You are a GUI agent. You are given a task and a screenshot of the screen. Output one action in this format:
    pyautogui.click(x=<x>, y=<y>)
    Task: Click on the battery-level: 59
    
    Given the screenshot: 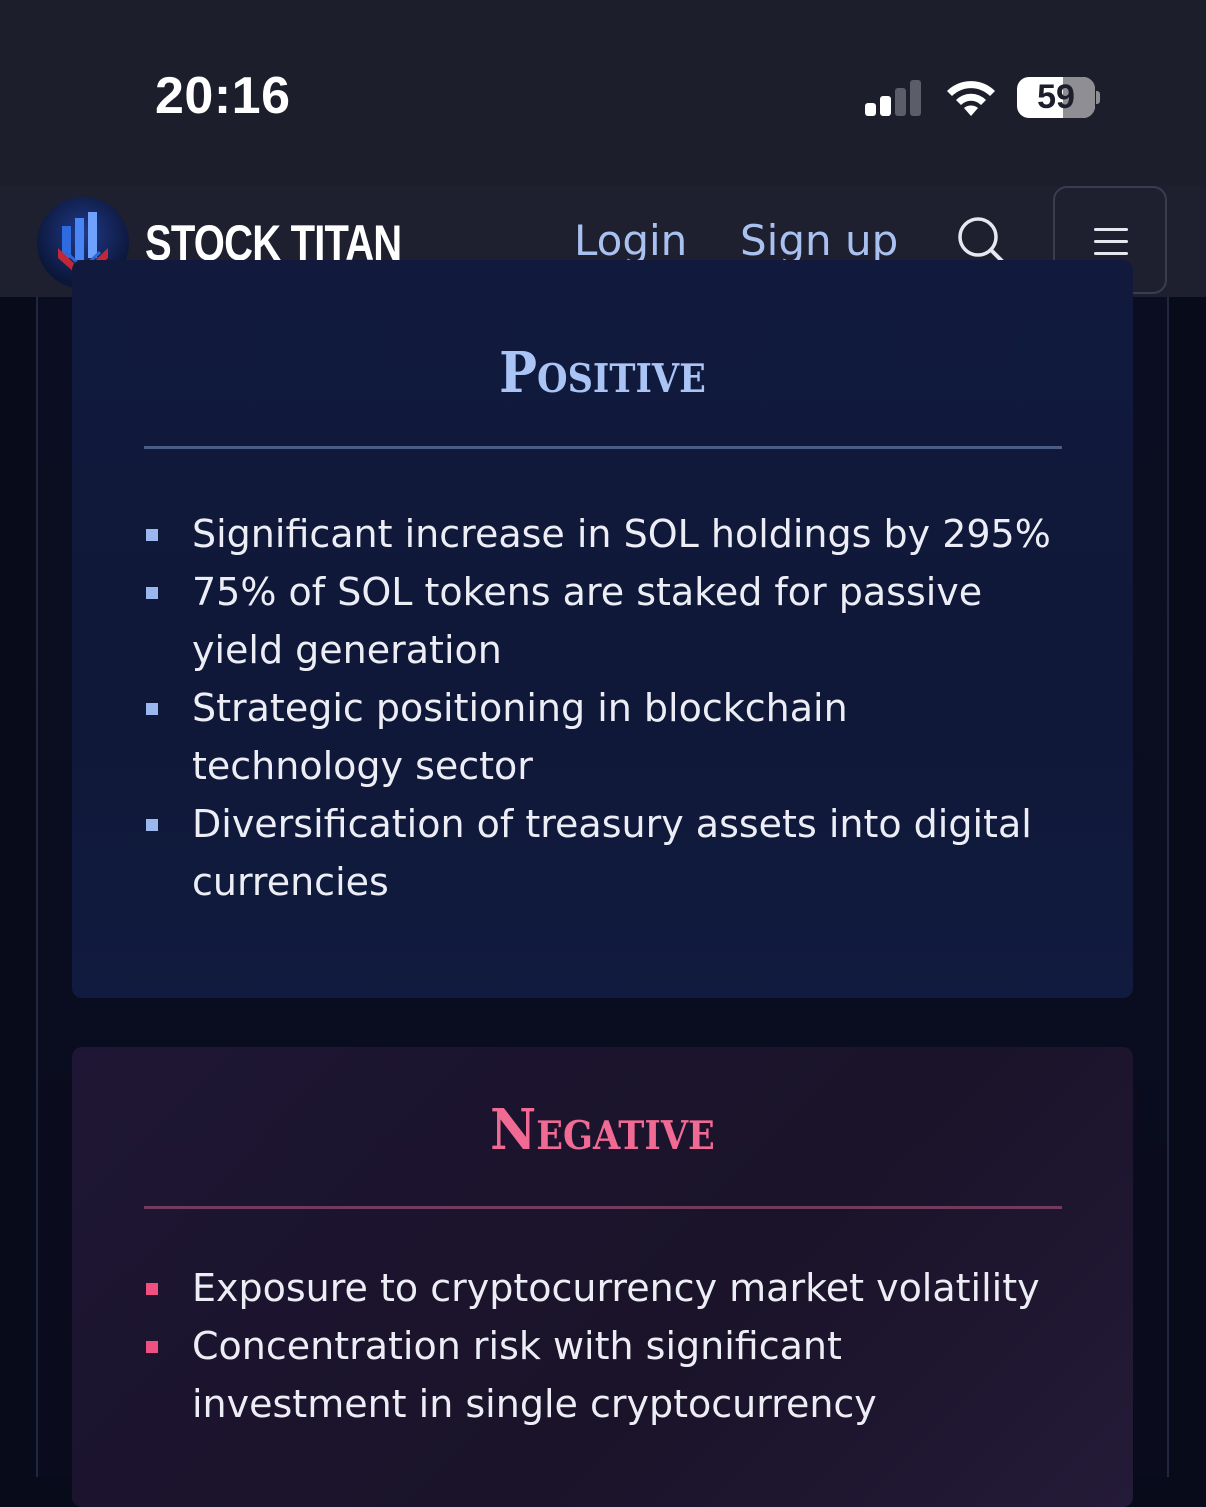 What is the action you would take?
    pyautogui.click(x=1056, y=97)
    